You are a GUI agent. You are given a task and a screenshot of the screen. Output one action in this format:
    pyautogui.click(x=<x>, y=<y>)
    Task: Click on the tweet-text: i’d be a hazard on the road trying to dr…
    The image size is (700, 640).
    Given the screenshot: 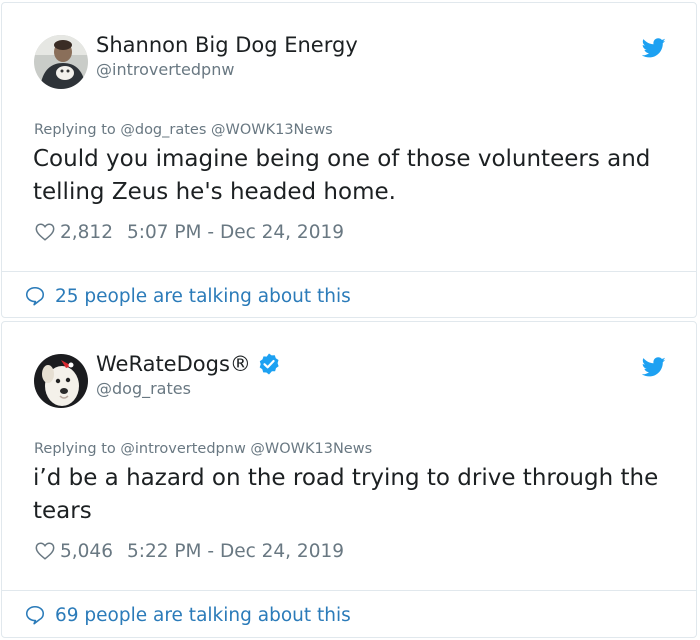 What is the action you would take?
    pyautogui.click(x=346, y=494)
    